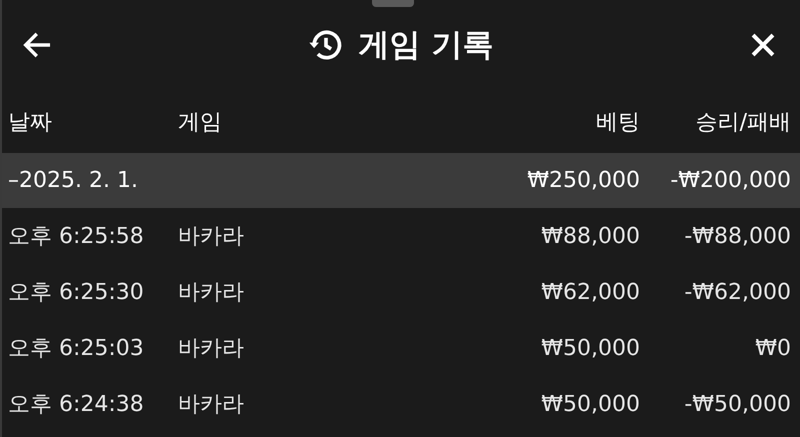 This screenshot has width=800, height=437. Describe the element at coordinates (76, 349) in the screenshot. I see `table-cell-text: 오후 6:25:03` at that location.